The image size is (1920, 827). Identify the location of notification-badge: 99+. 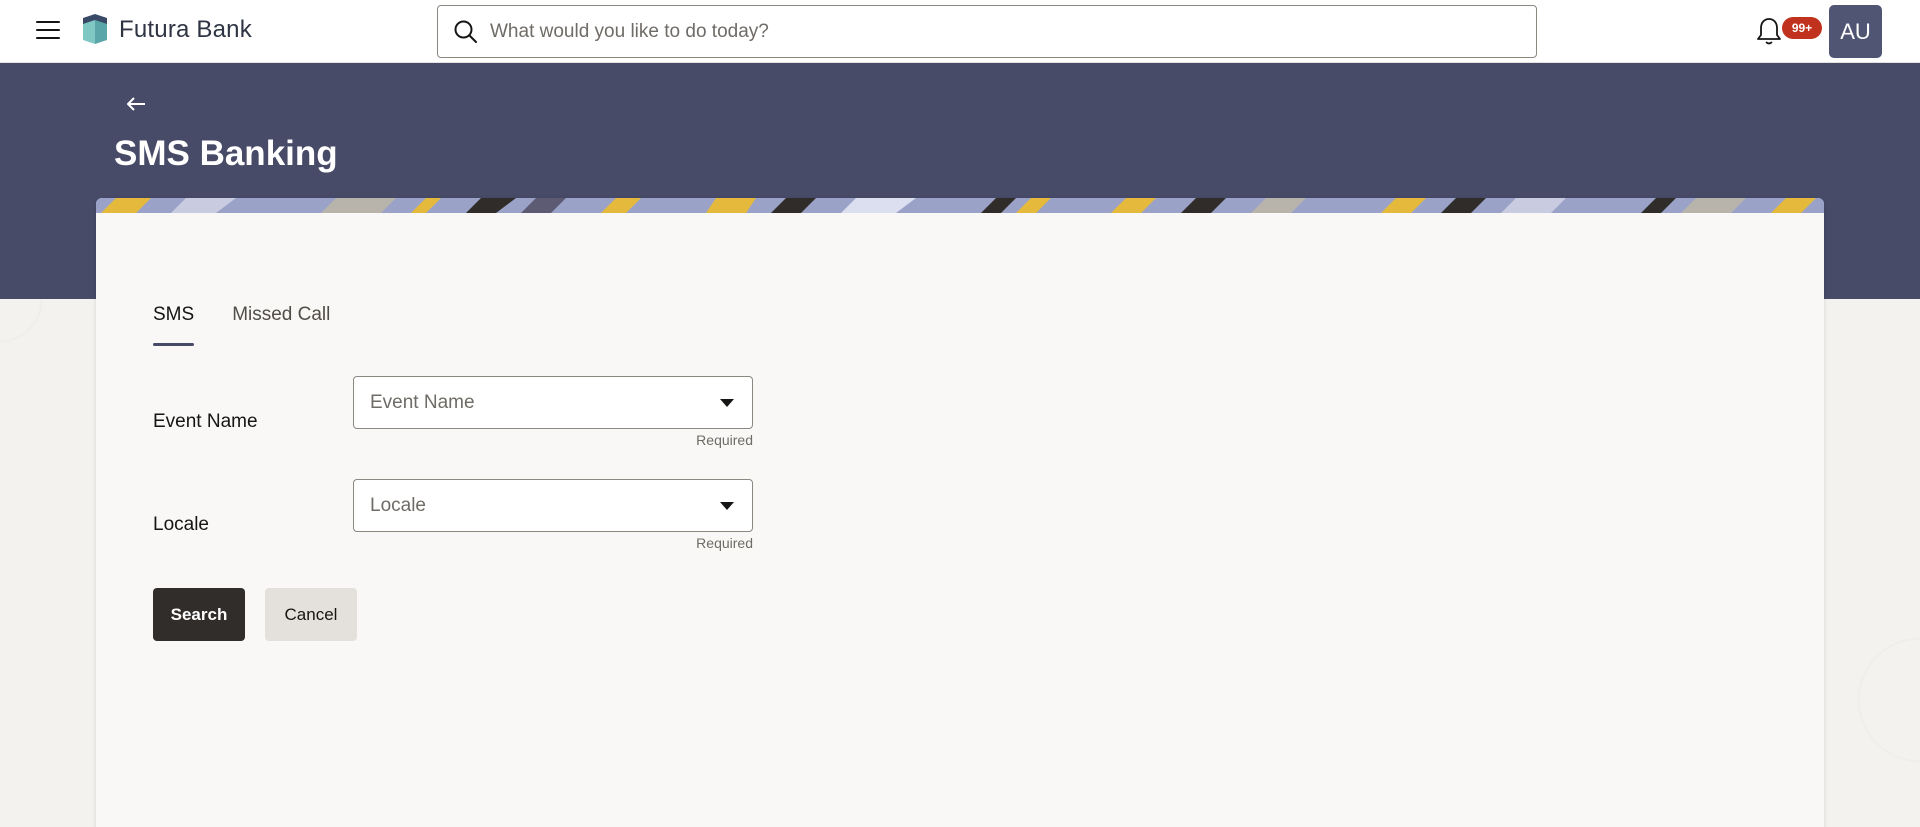
(1802, 28).